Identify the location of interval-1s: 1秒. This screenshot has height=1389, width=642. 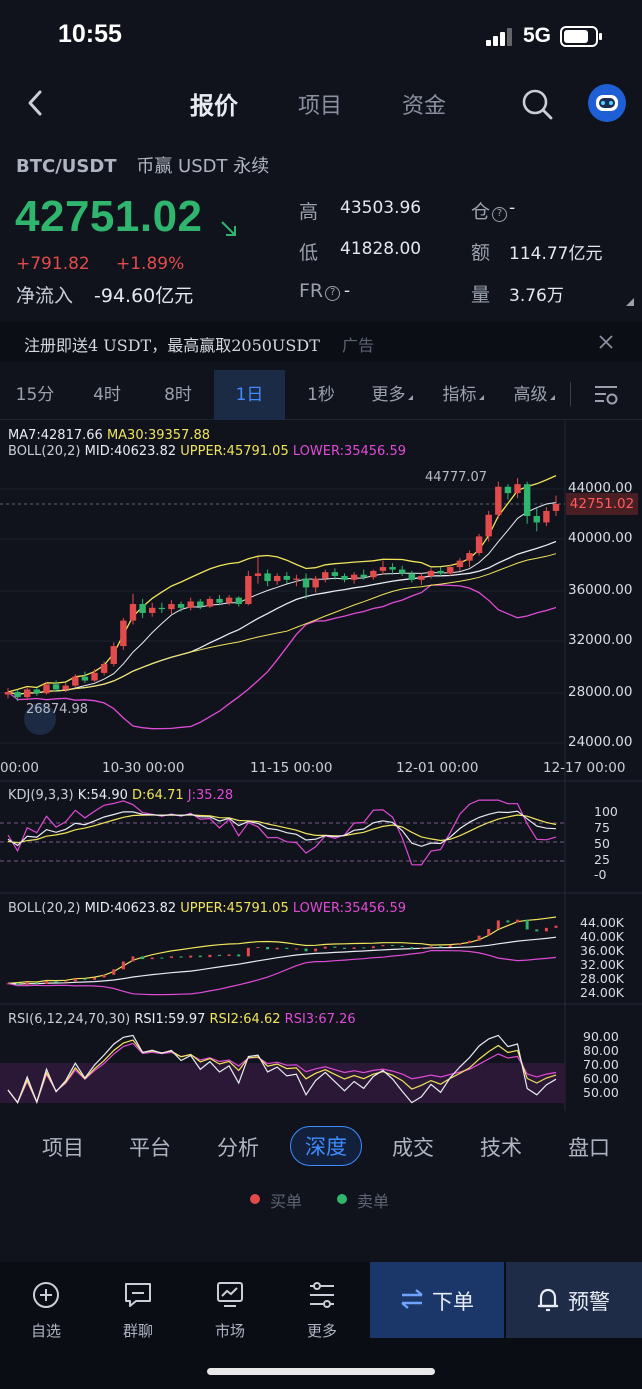
(321, 395).